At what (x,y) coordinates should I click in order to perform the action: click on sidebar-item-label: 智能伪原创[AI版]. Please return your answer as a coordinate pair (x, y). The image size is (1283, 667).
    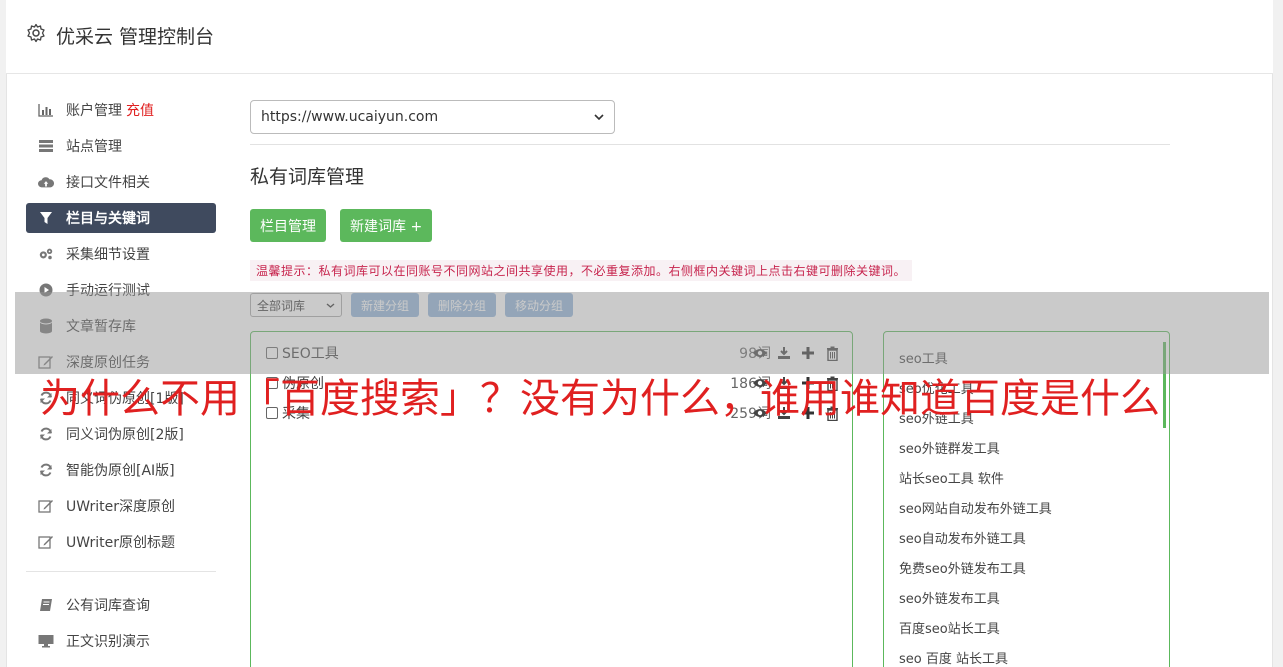
    Looking at the image, I should click on (120, 471).